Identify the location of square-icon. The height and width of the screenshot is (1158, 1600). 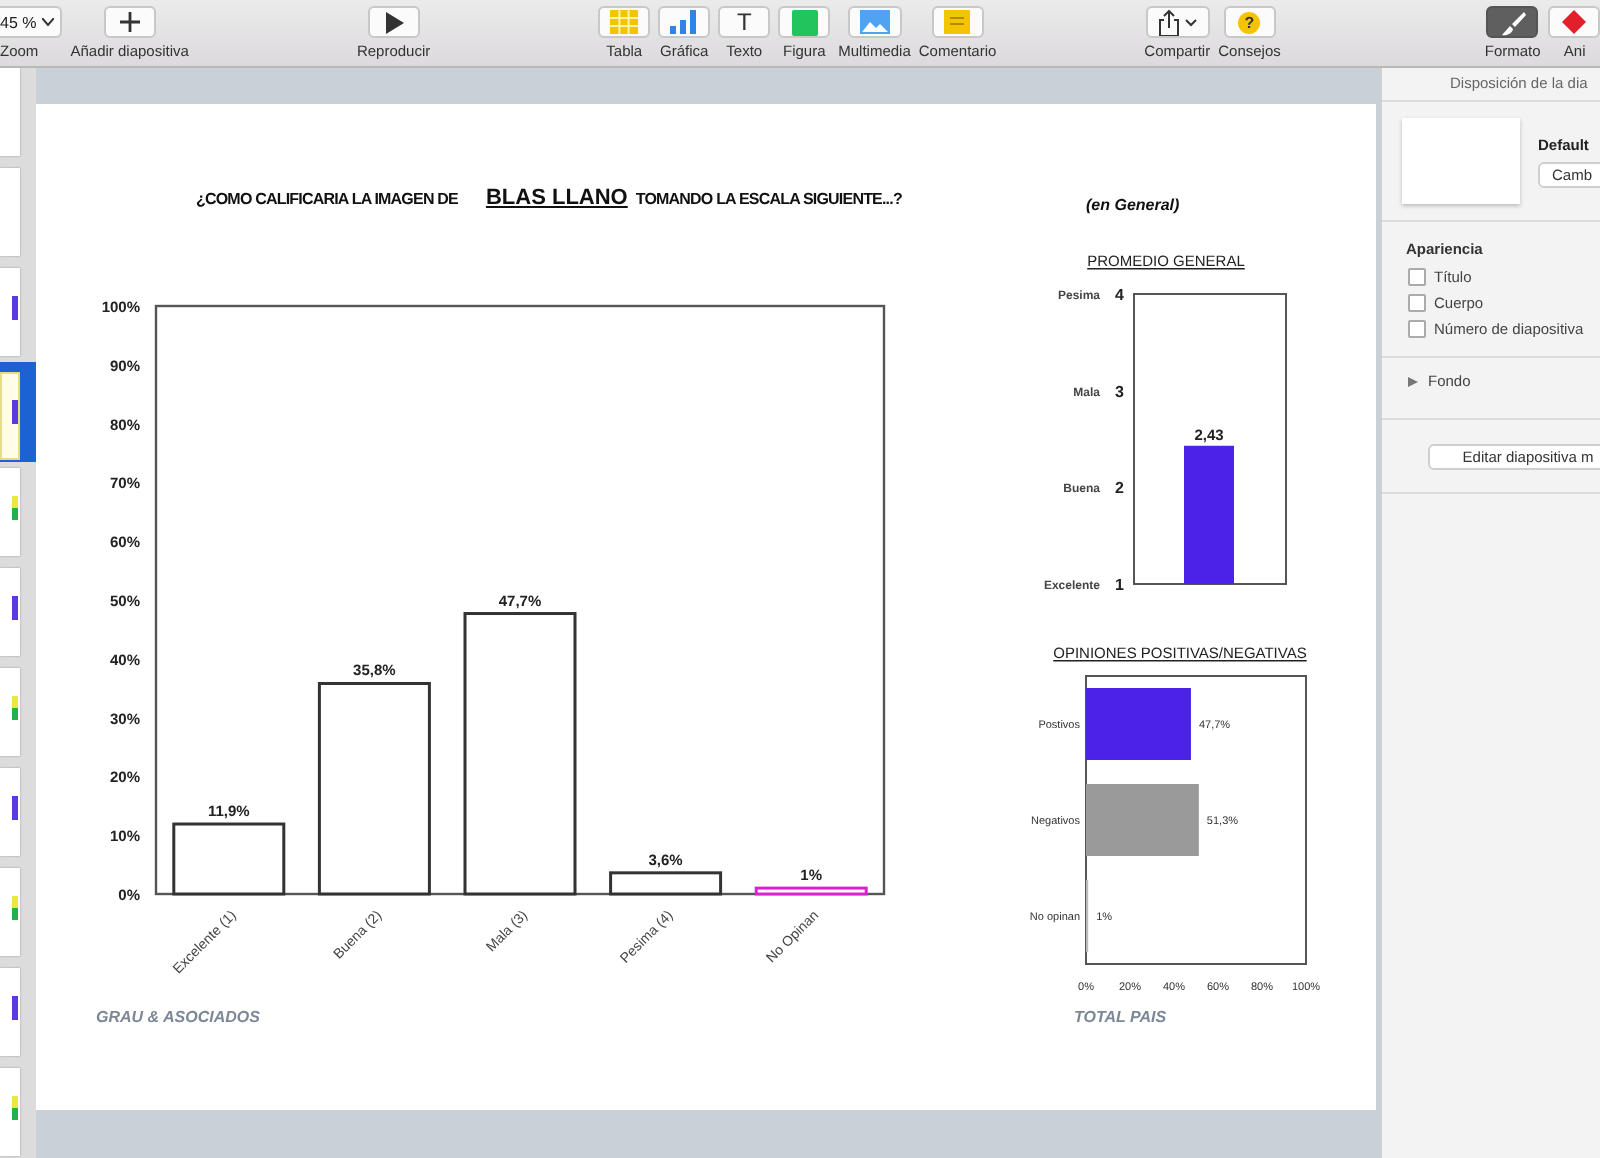
(804, 22).